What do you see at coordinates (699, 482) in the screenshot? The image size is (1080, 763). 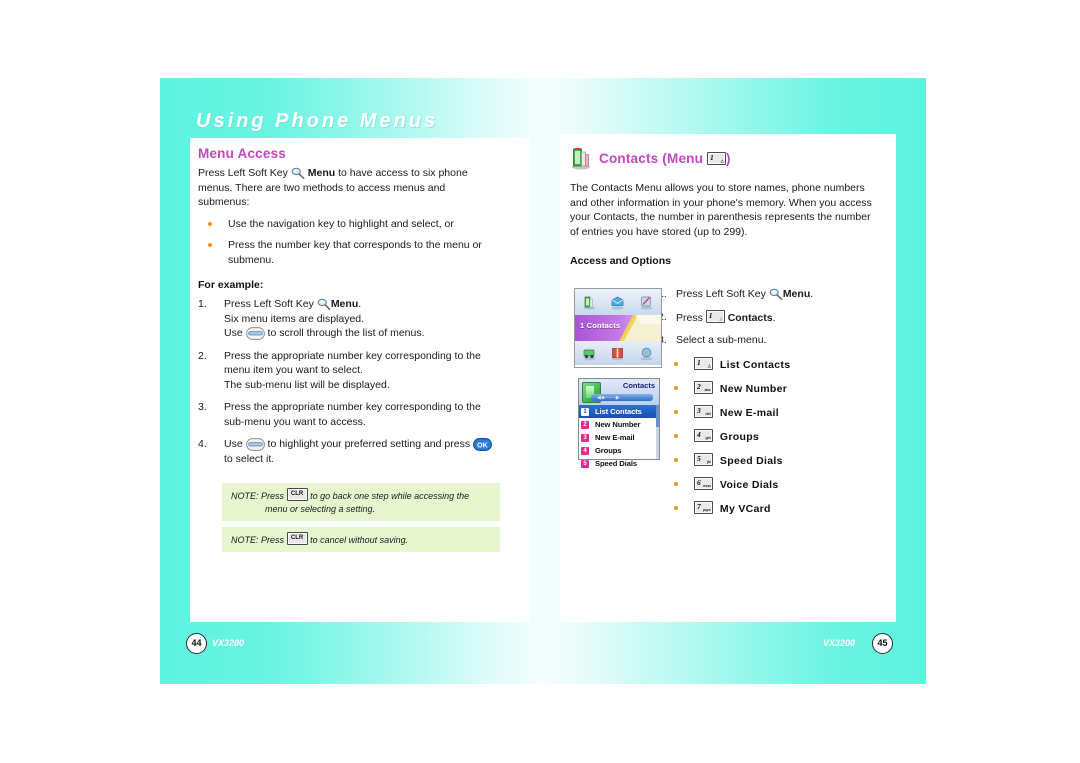 I see `key-number: 6` at bounding box center [699, 482].